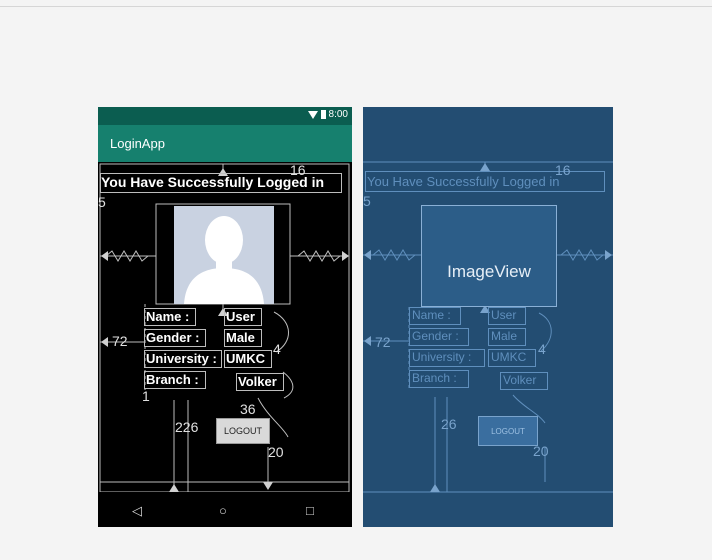 The height and width of the screenshot is (560, 712). Describe the element at coordinates (298, 170) in the screenshot. I see `dim-top-right: 16` at that location.